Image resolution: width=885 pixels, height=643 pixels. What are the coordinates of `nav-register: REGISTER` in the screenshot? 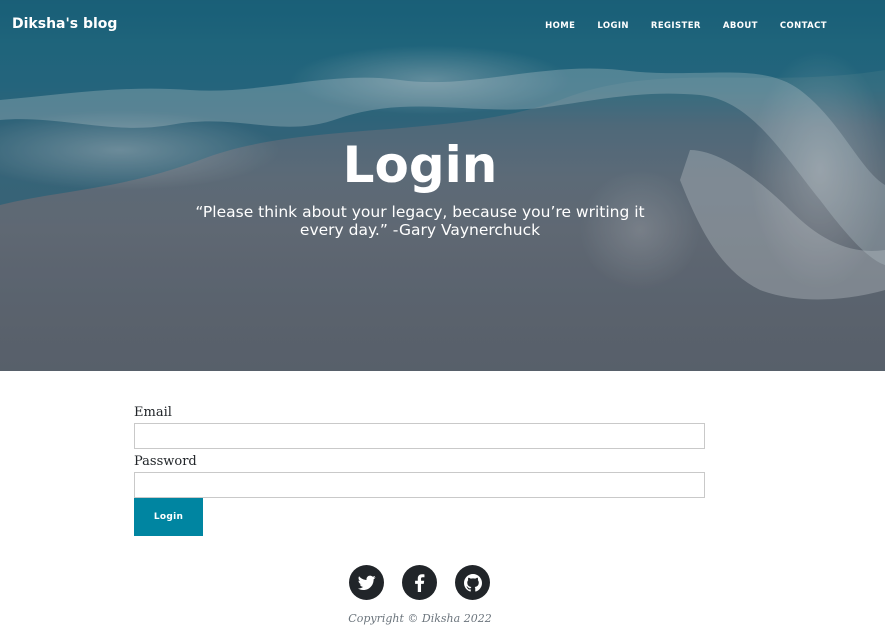 It's located at (676, 26).